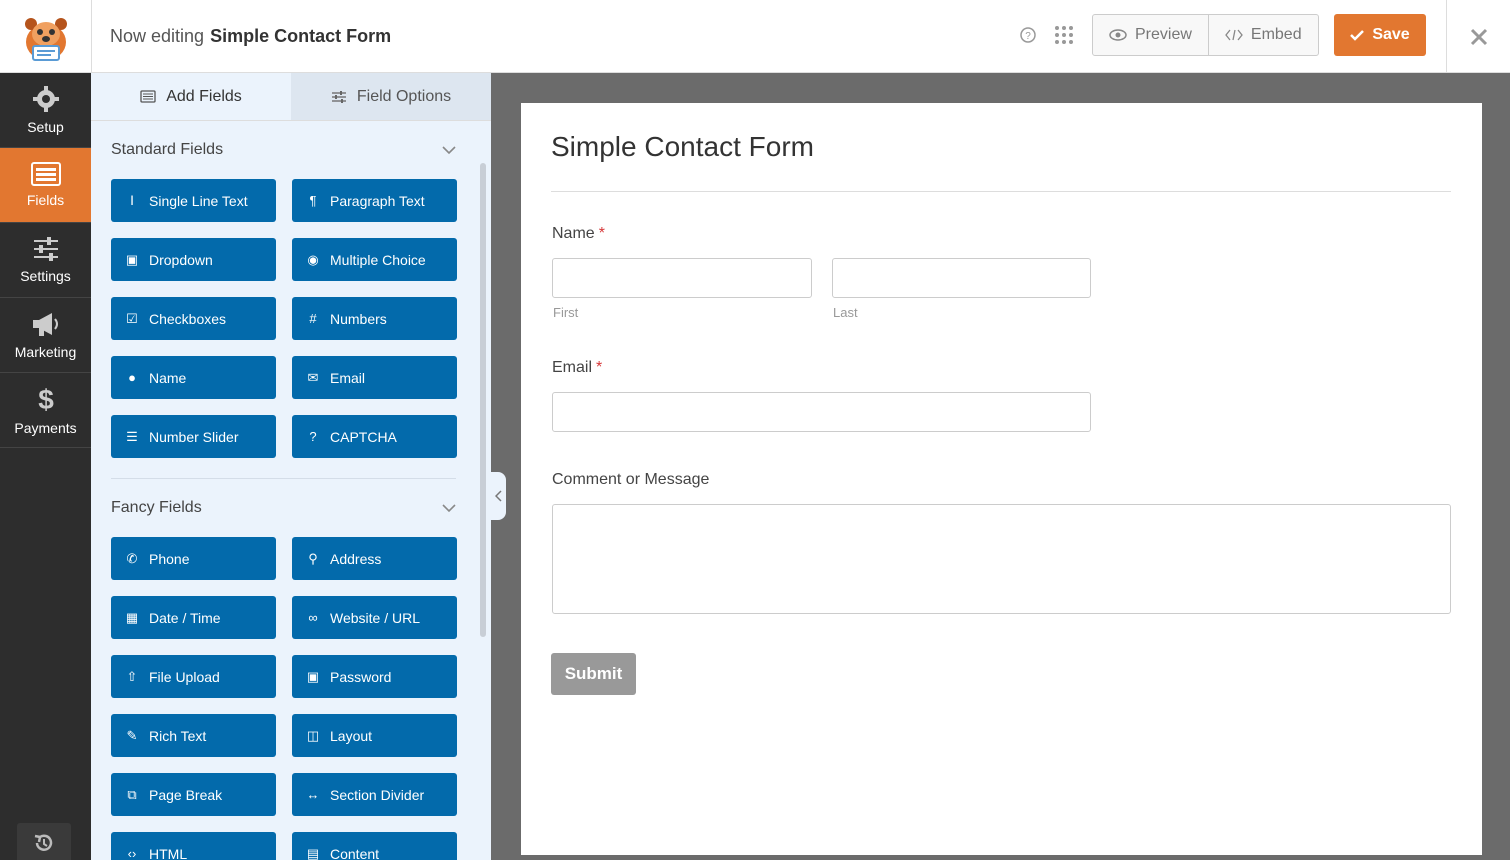 The image size is (1510, 860). Describe the element at coordinates (338, 96) in the screenshot. I see `sliders-icon` at that location.